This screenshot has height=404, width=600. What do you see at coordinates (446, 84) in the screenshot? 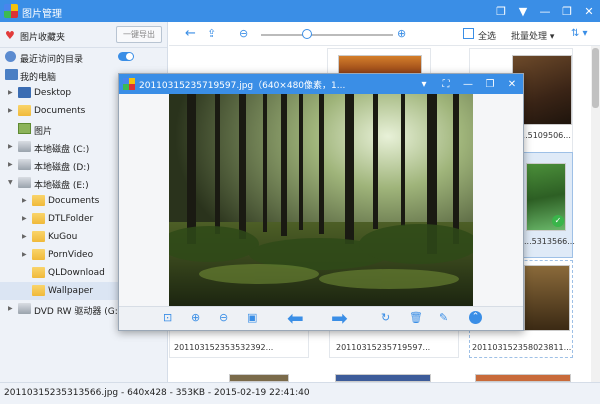
I see `viewer-fullscreen-button: ⛶` at bounding box center [446, 84].